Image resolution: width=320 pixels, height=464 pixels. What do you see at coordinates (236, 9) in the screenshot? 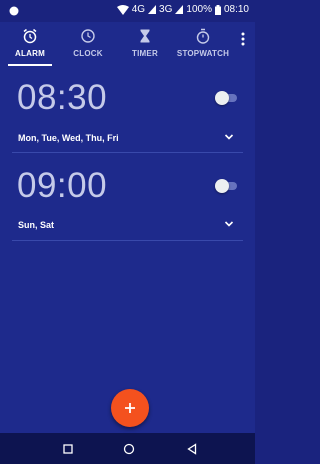
I see `status-time: 08:10` at bounding box center [236, 9].